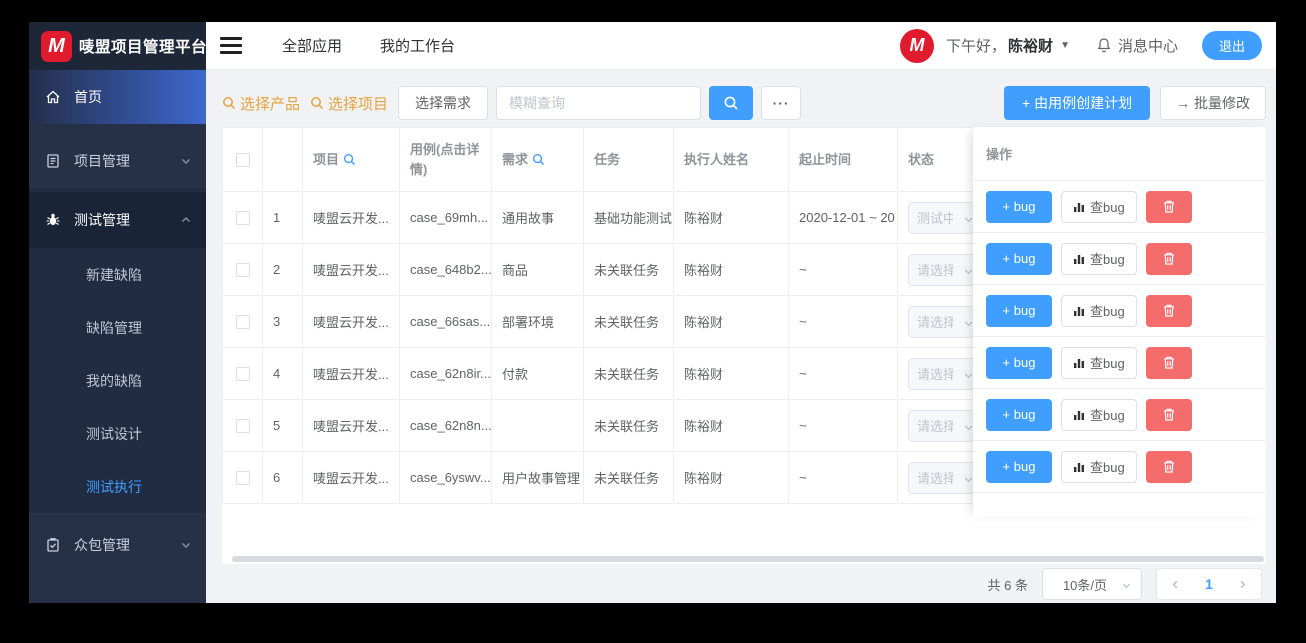 The height and width of the screenshot is (643, 1306). I want to click on cell-dates: ~, so click(843, 322).